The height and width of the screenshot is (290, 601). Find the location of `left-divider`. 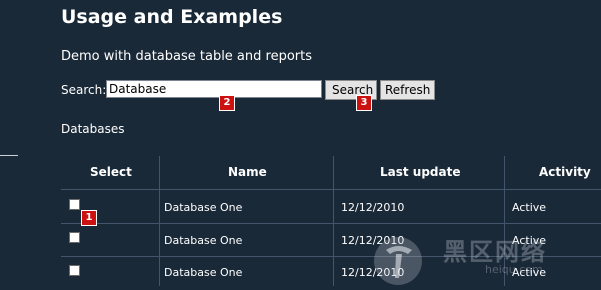

left-divider is located at coordinates (9, 155).